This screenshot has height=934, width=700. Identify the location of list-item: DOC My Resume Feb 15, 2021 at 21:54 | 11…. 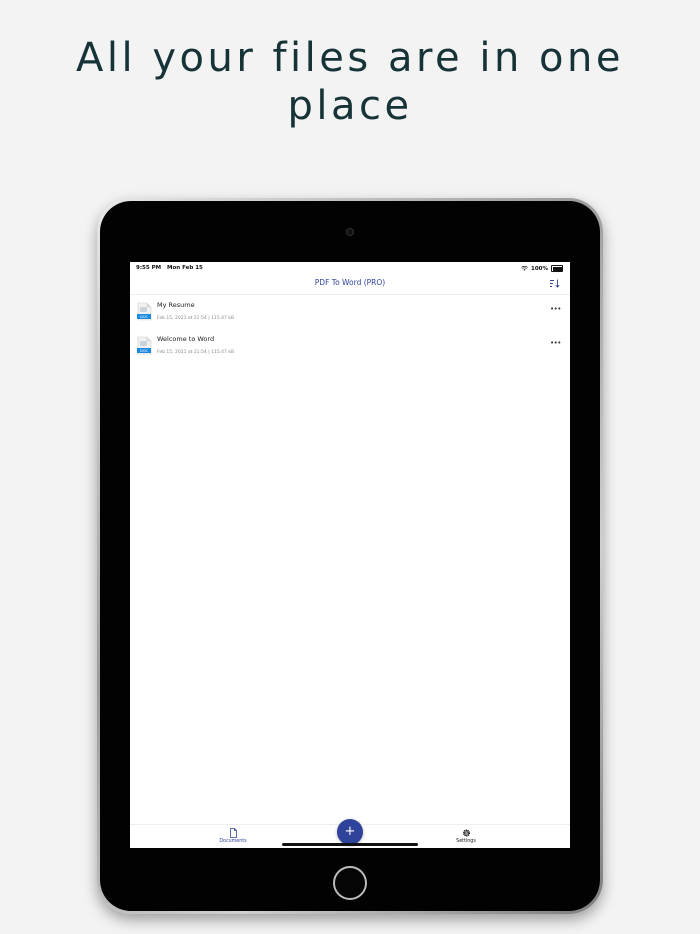
(350, 313).